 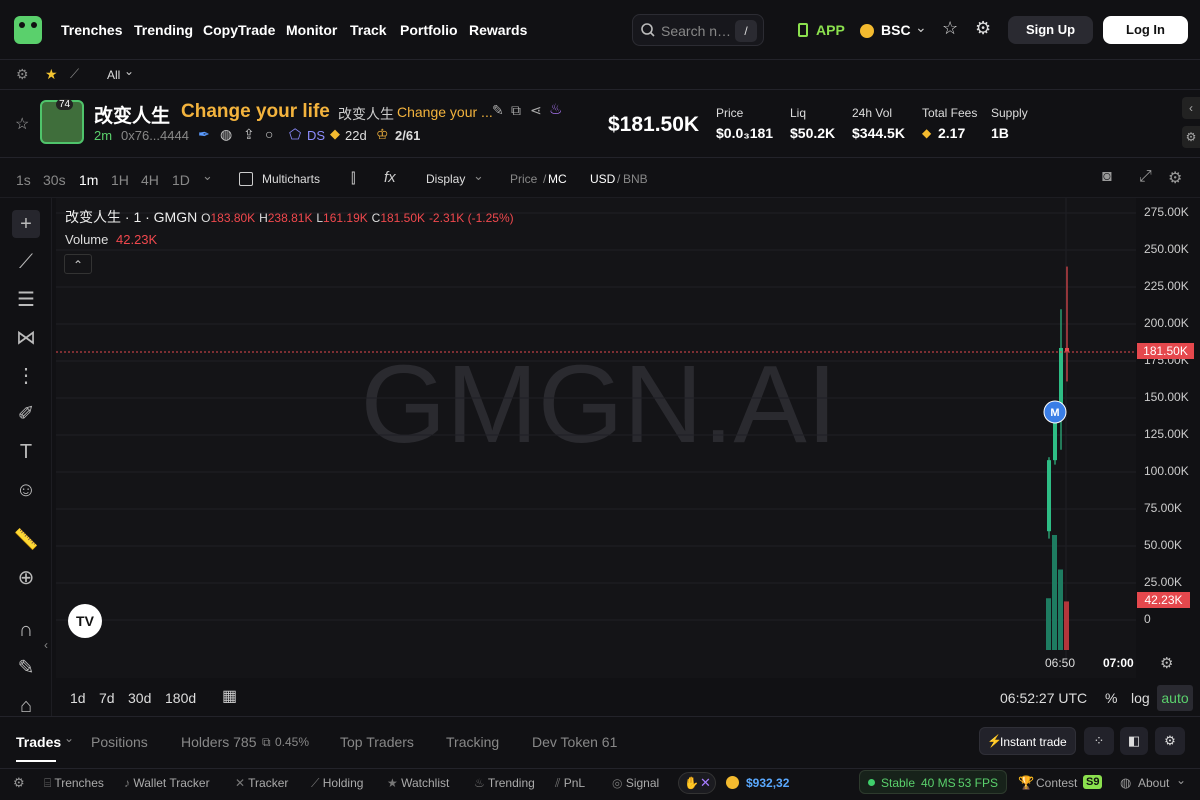 What do you see at coordinates (261, 783) in the screenshot?
I see `status-tracker: ✕ Tracker` at bounding box center [261, 783].